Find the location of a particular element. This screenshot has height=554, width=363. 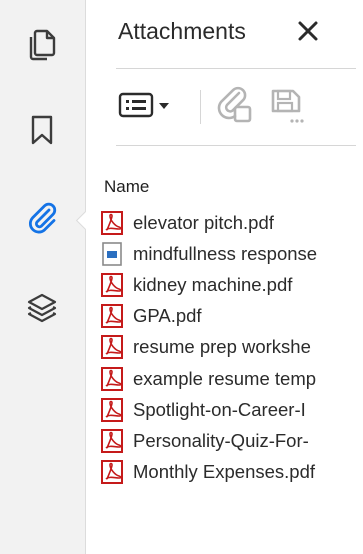

file-name: resume prep workshe is located at coordinates (222, 347).